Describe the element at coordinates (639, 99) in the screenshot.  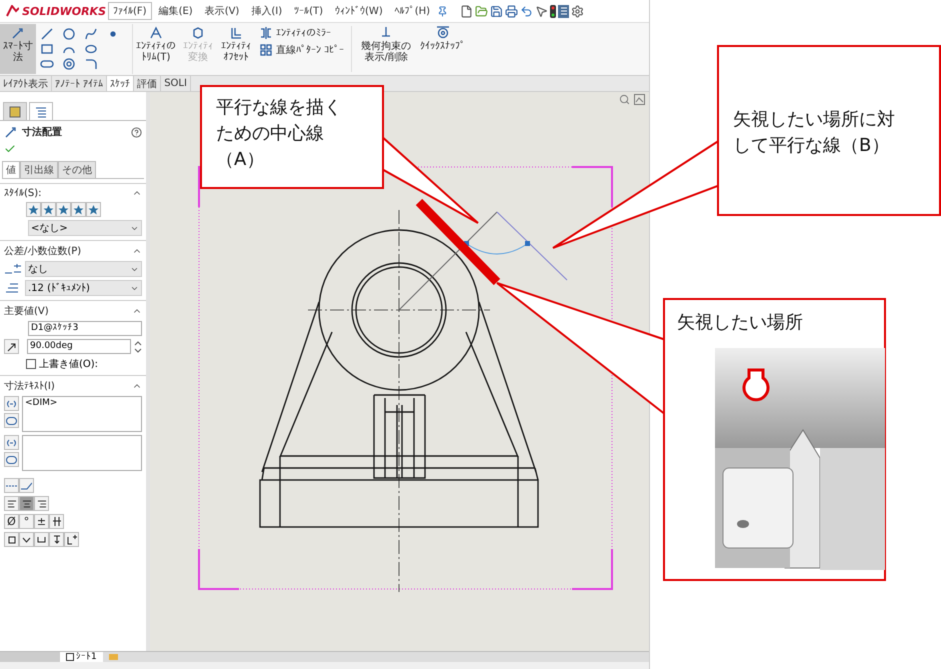
I see `view-icon` at that location.